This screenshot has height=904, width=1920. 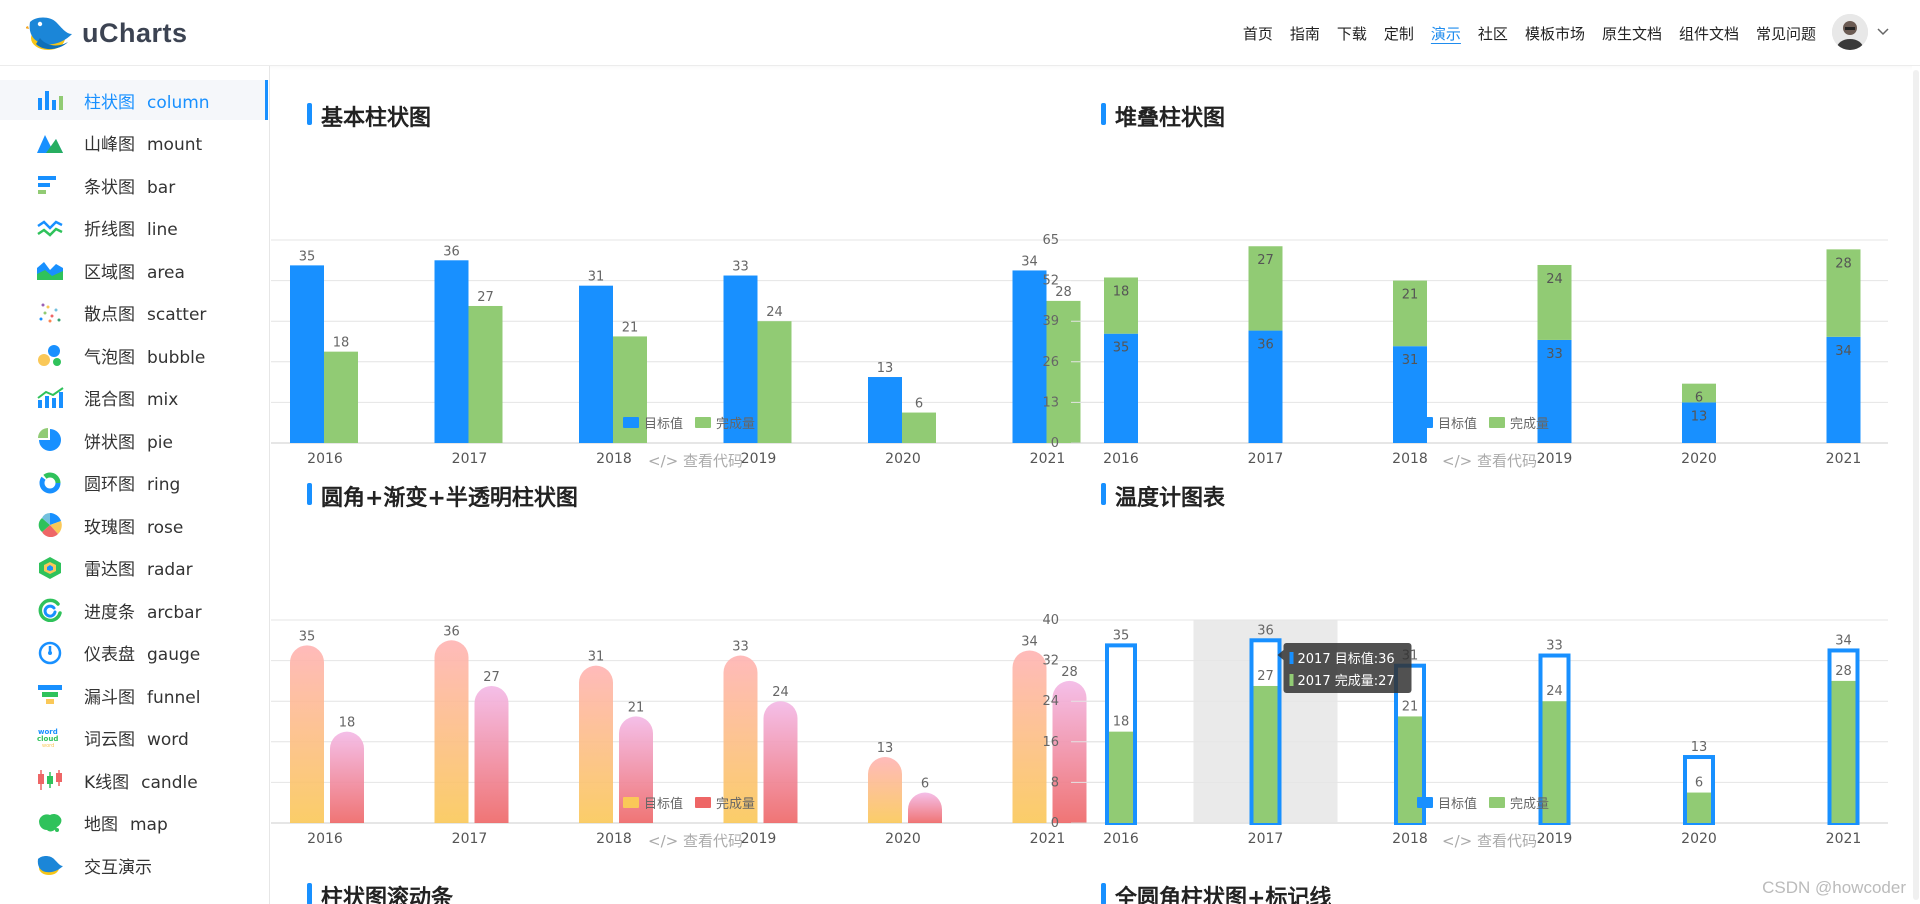 I want to click on sidebar-item-arcbar: 进度条 arcbar, so click(x=134, y=610).